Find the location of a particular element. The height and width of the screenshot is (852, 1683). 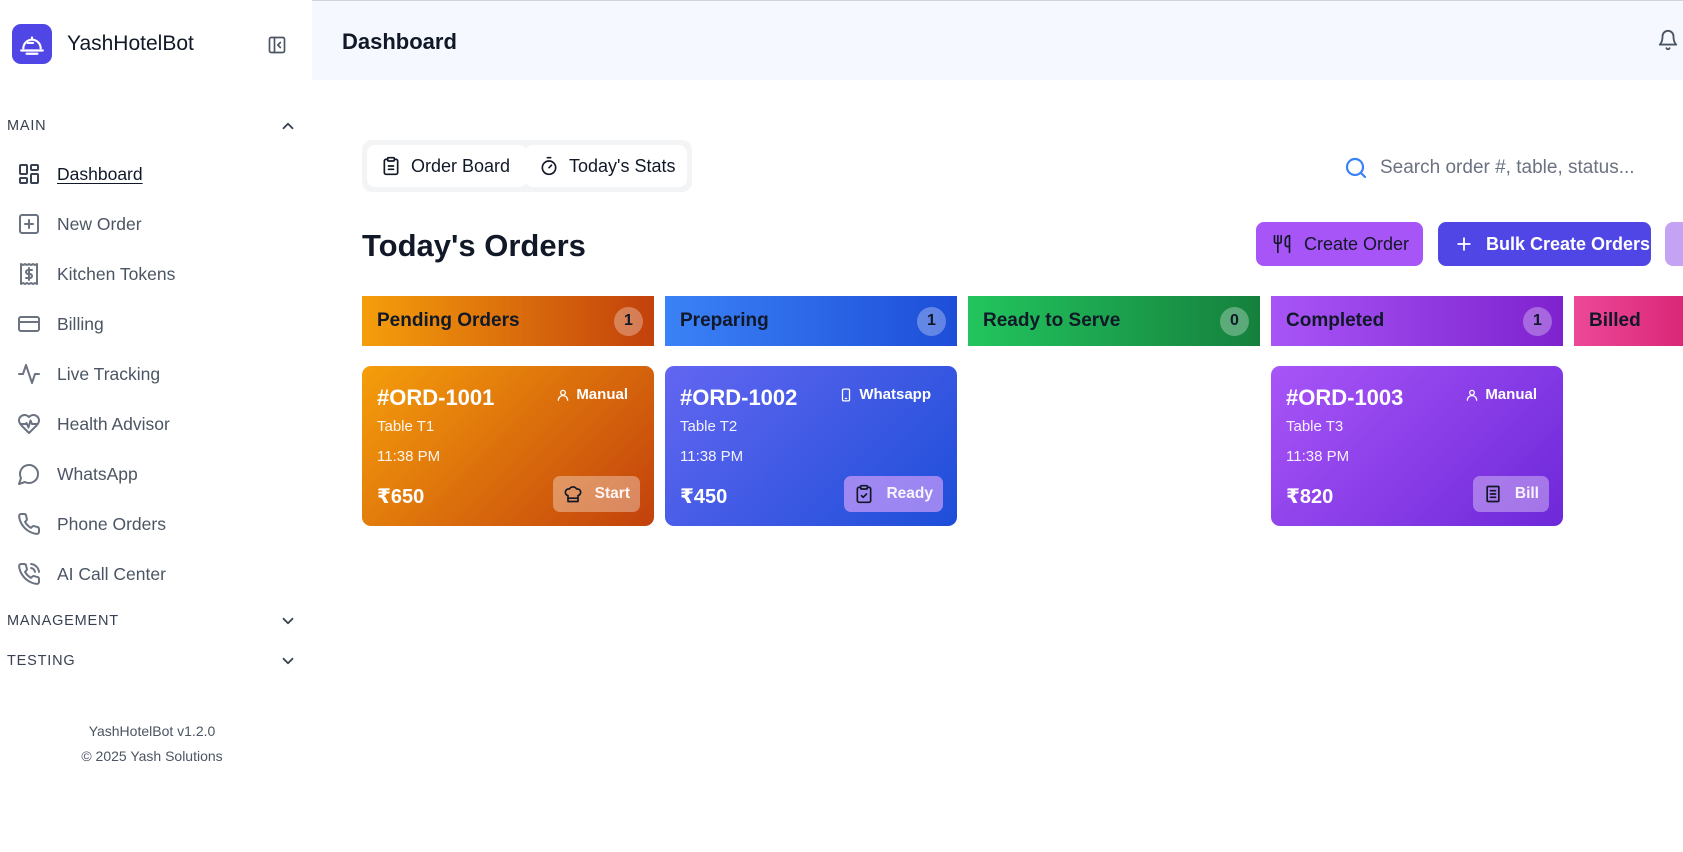

sidebar-item-health-advisor: Health Advisor is located at coordinates (154, 424).